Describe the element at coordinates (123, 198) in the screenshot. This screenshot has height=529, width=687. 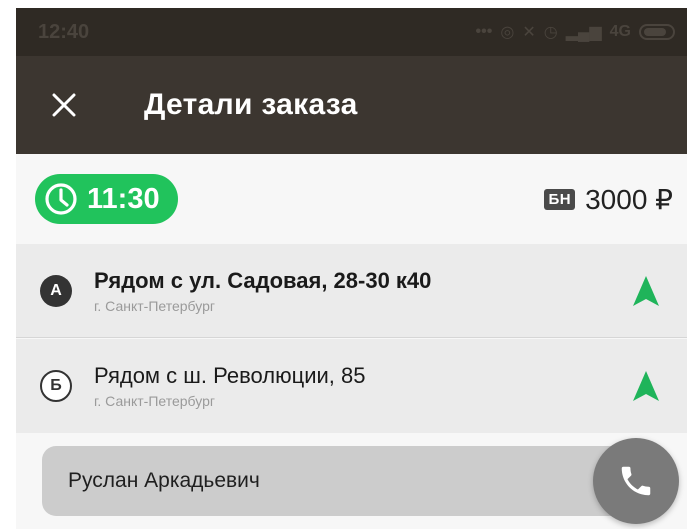
I see `order-time: 11:30` at that location.